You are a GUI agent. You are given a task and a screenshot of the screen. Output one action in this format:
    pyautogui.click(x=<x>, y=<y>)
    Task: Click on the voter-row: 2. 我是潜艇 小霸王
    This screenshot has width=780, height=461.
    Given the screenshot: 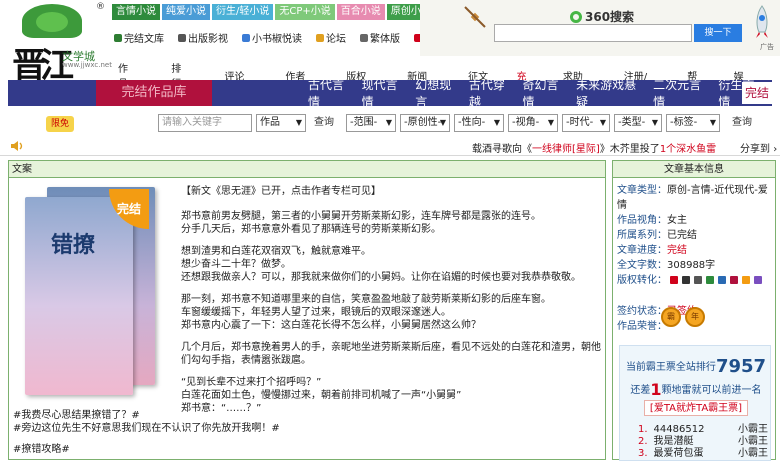 What is the action you would take?
    pyautogui.click(x=703, y=442)
    